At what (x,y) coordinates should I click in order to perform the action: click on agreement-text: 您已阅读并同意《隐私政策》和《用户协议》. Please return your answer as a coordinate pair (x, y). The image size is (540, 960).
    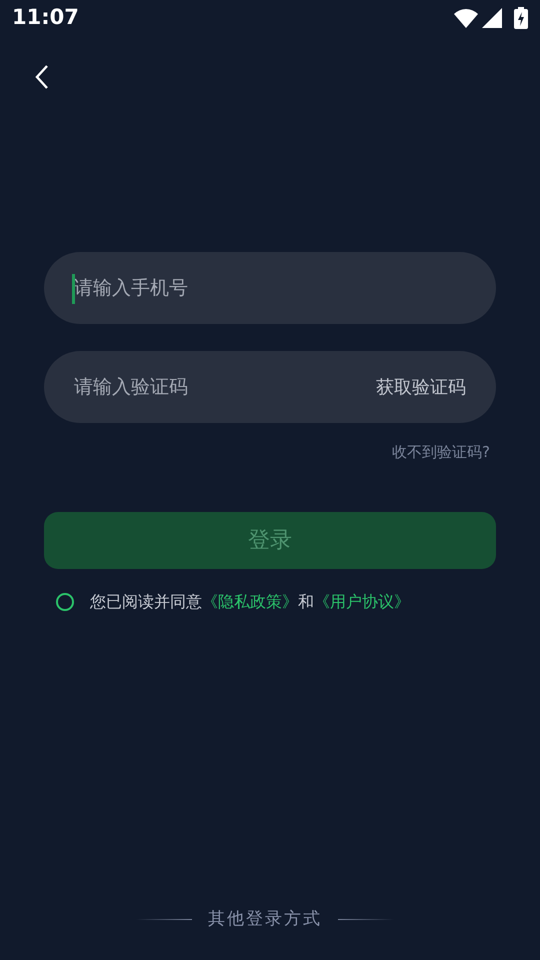
    Looking at the image, I should click on (250, 602).